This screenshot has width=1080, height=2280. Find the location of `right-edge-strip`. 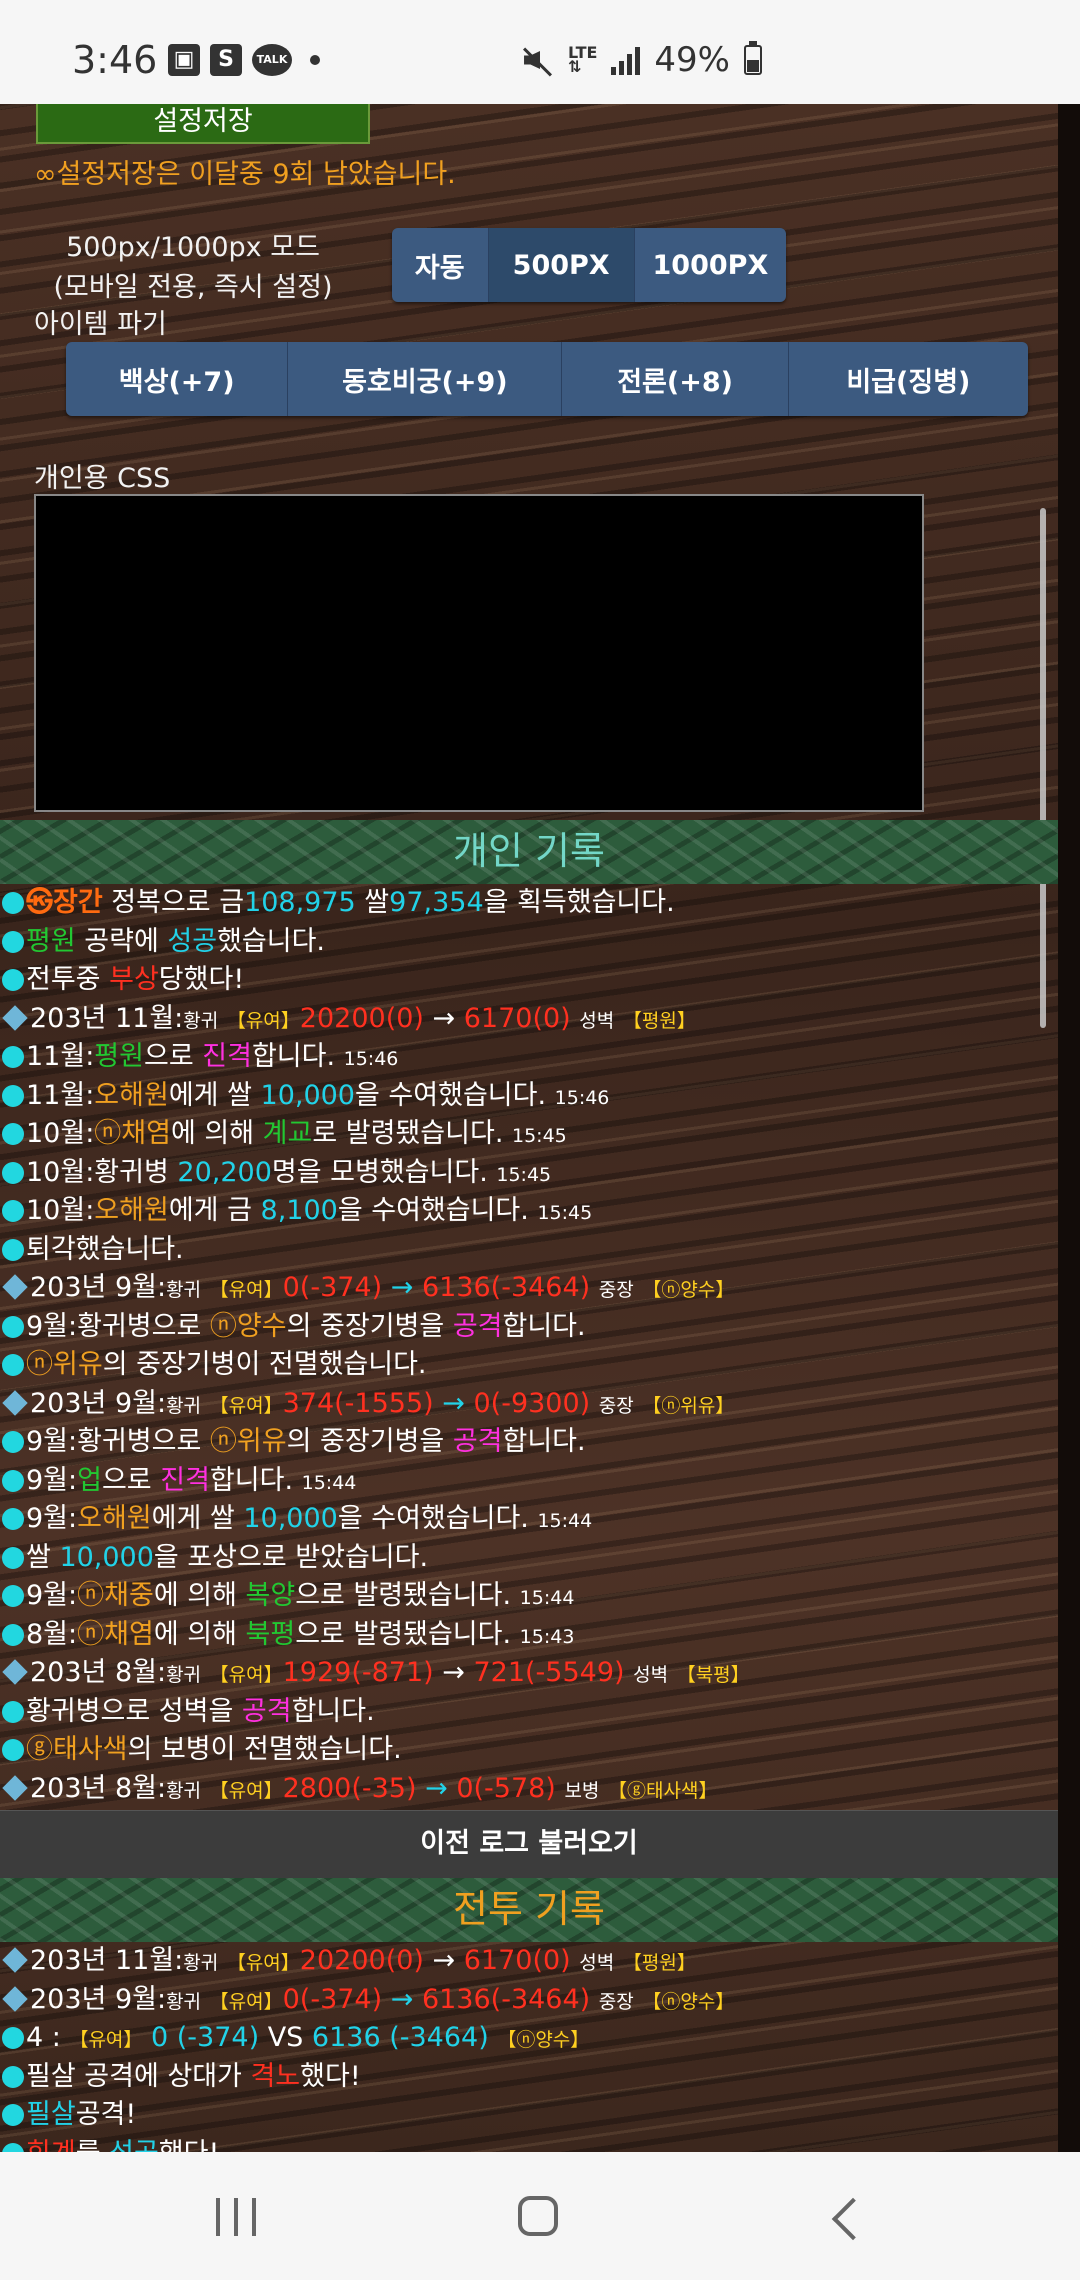

right-edge-strip is located at coordinates (1069, 1128).